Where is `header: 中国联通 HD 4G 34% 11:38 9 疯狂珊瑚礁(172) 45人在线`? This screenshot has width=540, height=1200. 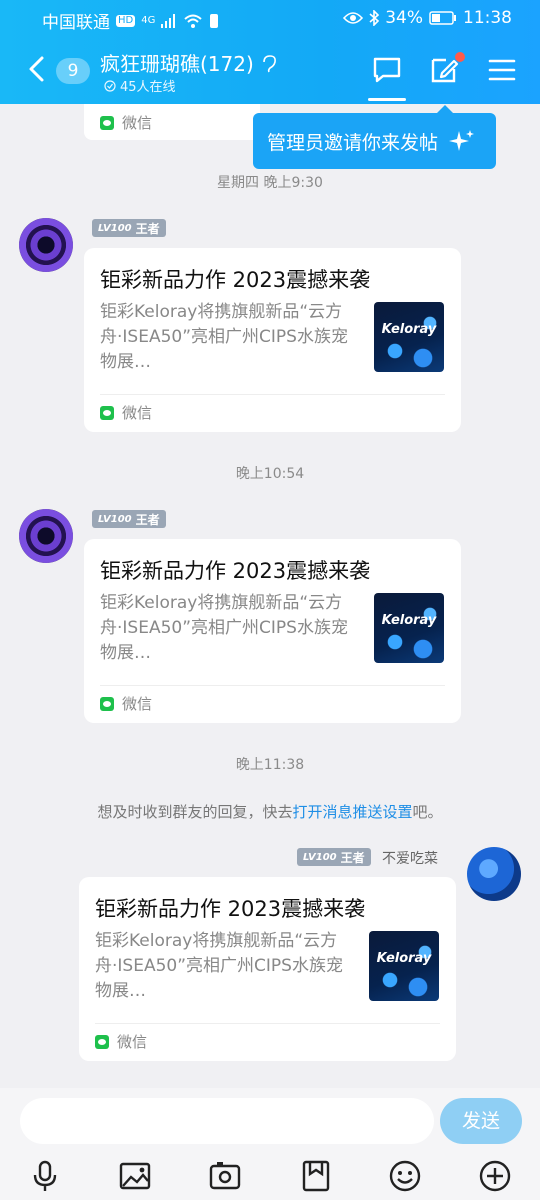 header: 中国联通 HD 4G 34% 11:38 9 疯狂珊瑚礁(172) 45人在线 is located at coordinates (270, 52).